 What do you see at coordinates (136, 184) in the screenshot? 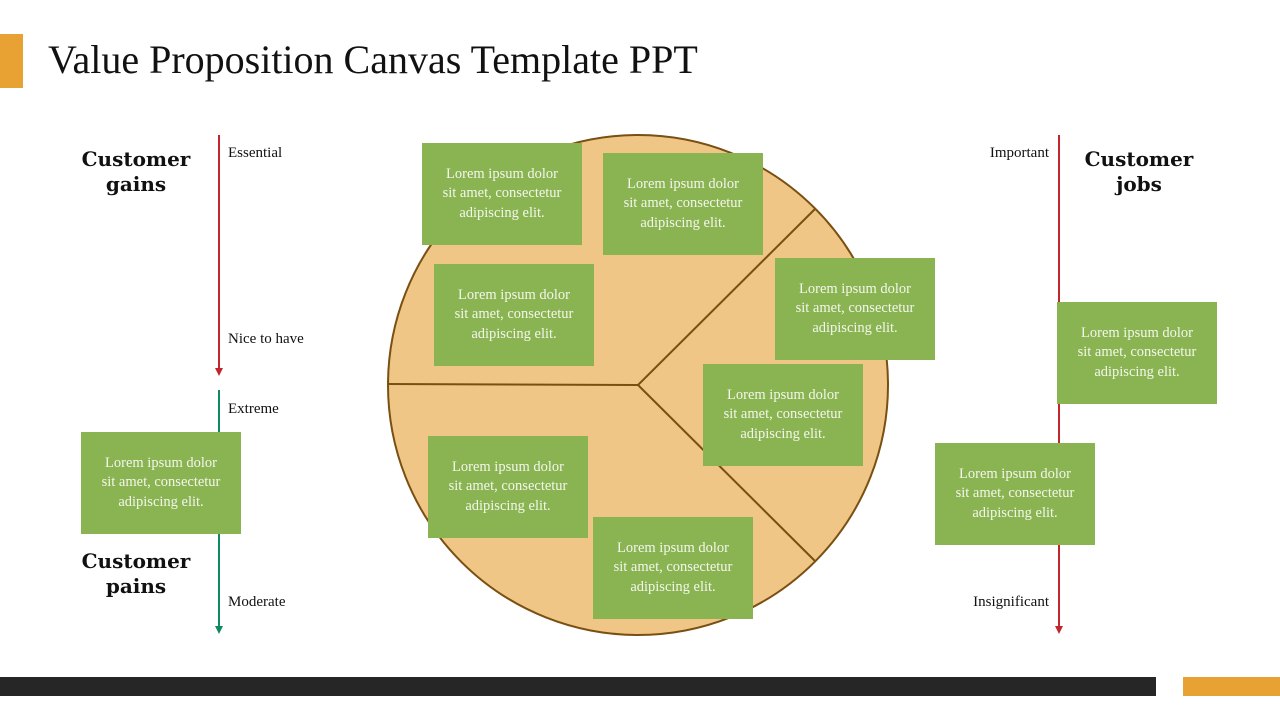
I see `heading-line: gains` at bounding box center [136, 184].